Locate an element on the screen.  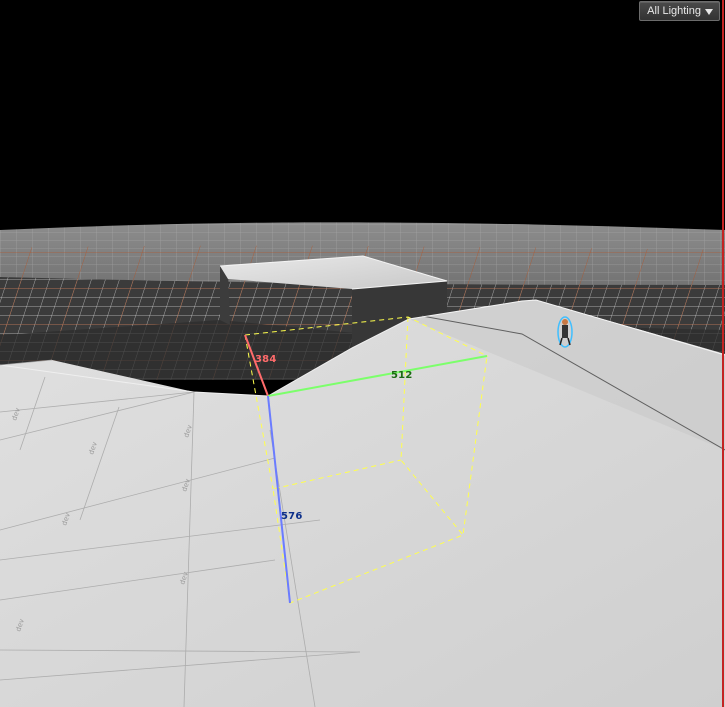
x-measure-label: 384 is located at coordinates (265, 359).